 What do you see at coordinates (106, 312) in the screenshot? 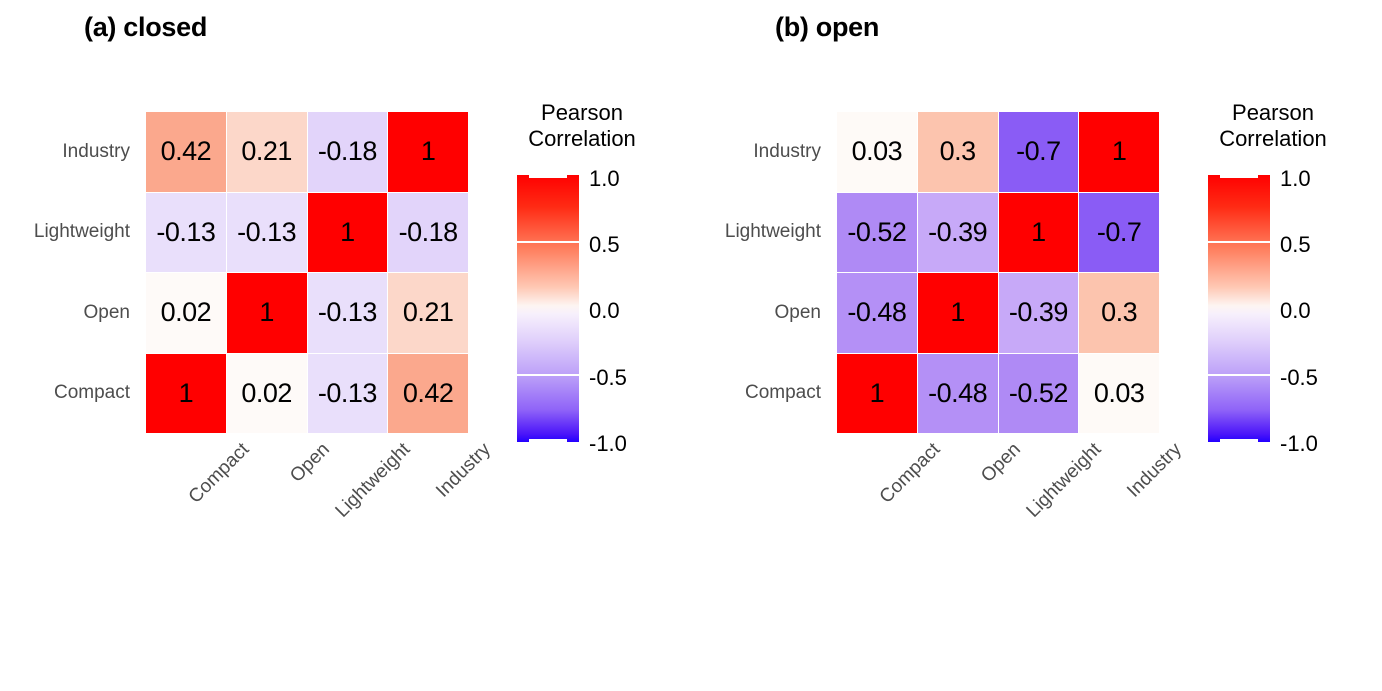
I see `row-label: Open` at bounding box center [106, 312].